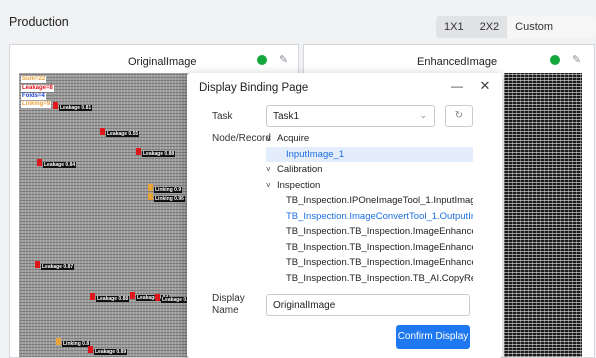 Image resolution: width=596 pixels, height=358 pixels. Describe the element at coordinates (162, 62) in the screenshot. I see `panel-title: OriginalImage` at that location.